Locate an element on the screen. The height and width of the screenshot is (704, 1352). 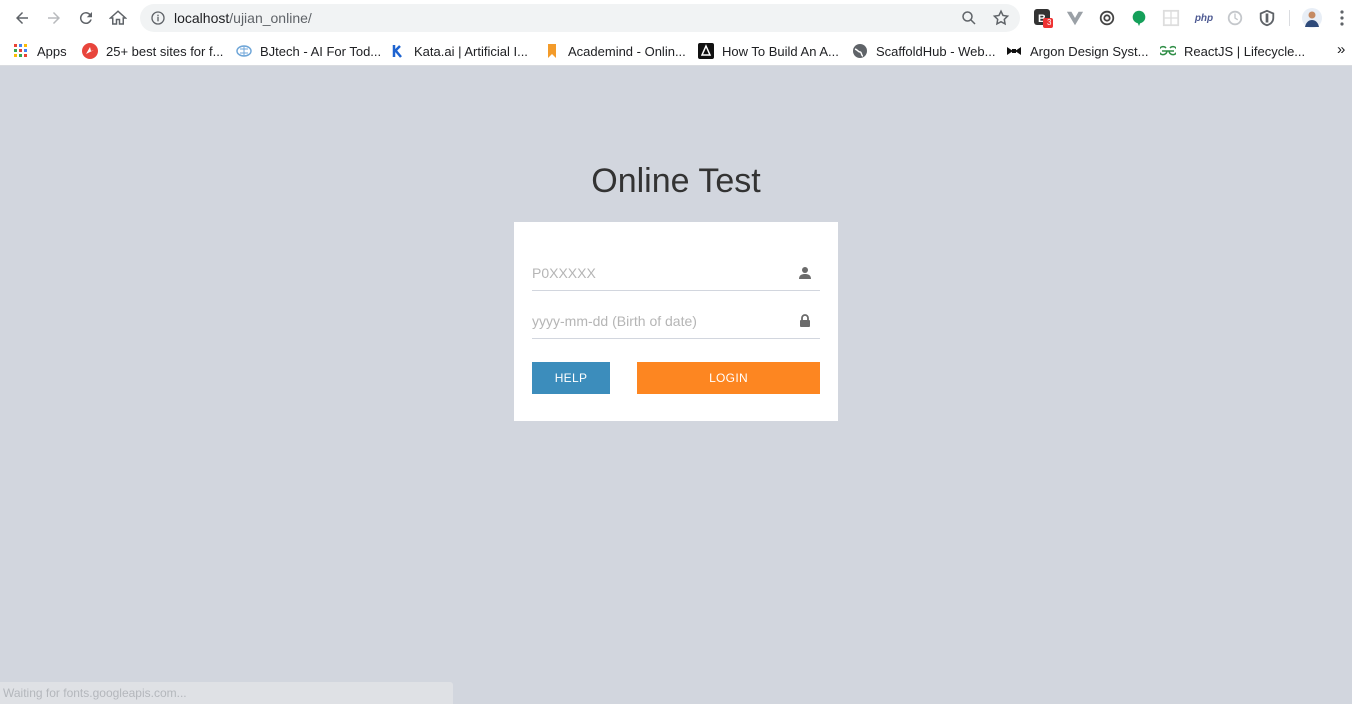
forward-button is located at coordinates (54, 18).